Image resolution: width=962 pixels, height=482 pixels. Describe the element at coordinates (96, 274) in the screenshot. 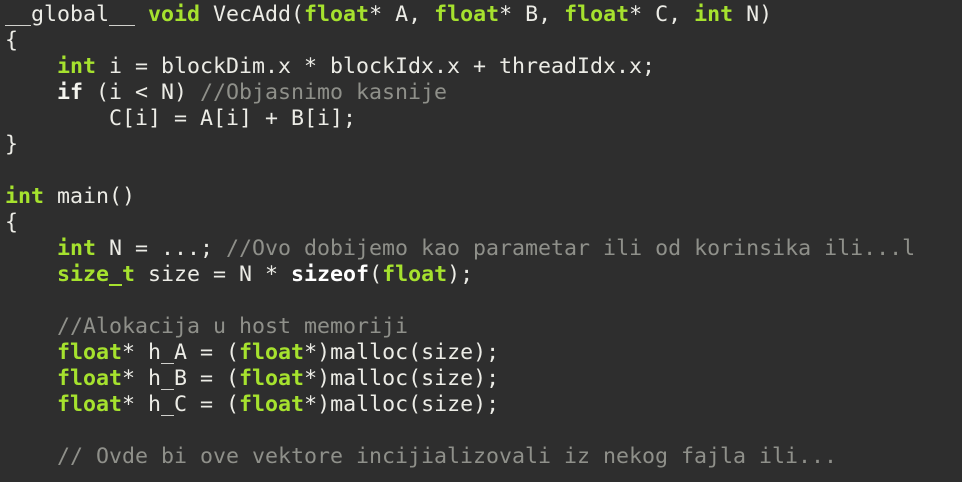

I see `type-keyword: size_t` at that location.